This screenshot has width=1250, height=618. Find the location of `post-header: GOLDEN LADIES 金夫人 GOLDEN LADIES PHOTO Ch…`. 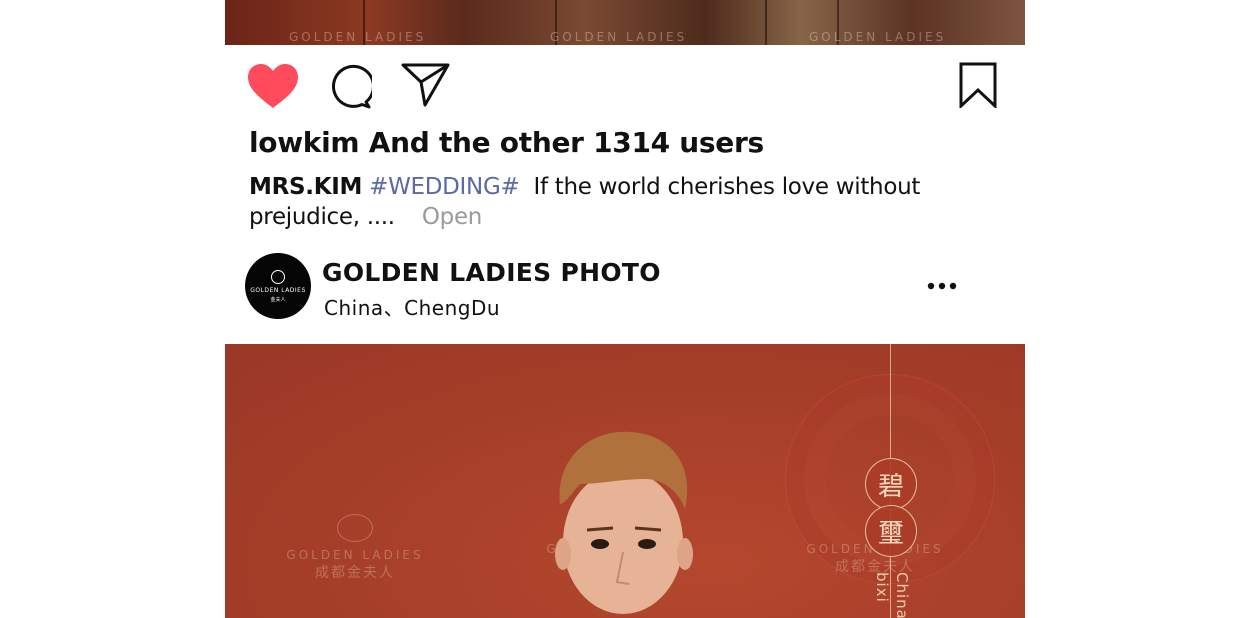

post-header: GOLDEN LADIES 金夫人 GOLDEN LADIES PHOTO Ch… is located at coordinates (625, 286).